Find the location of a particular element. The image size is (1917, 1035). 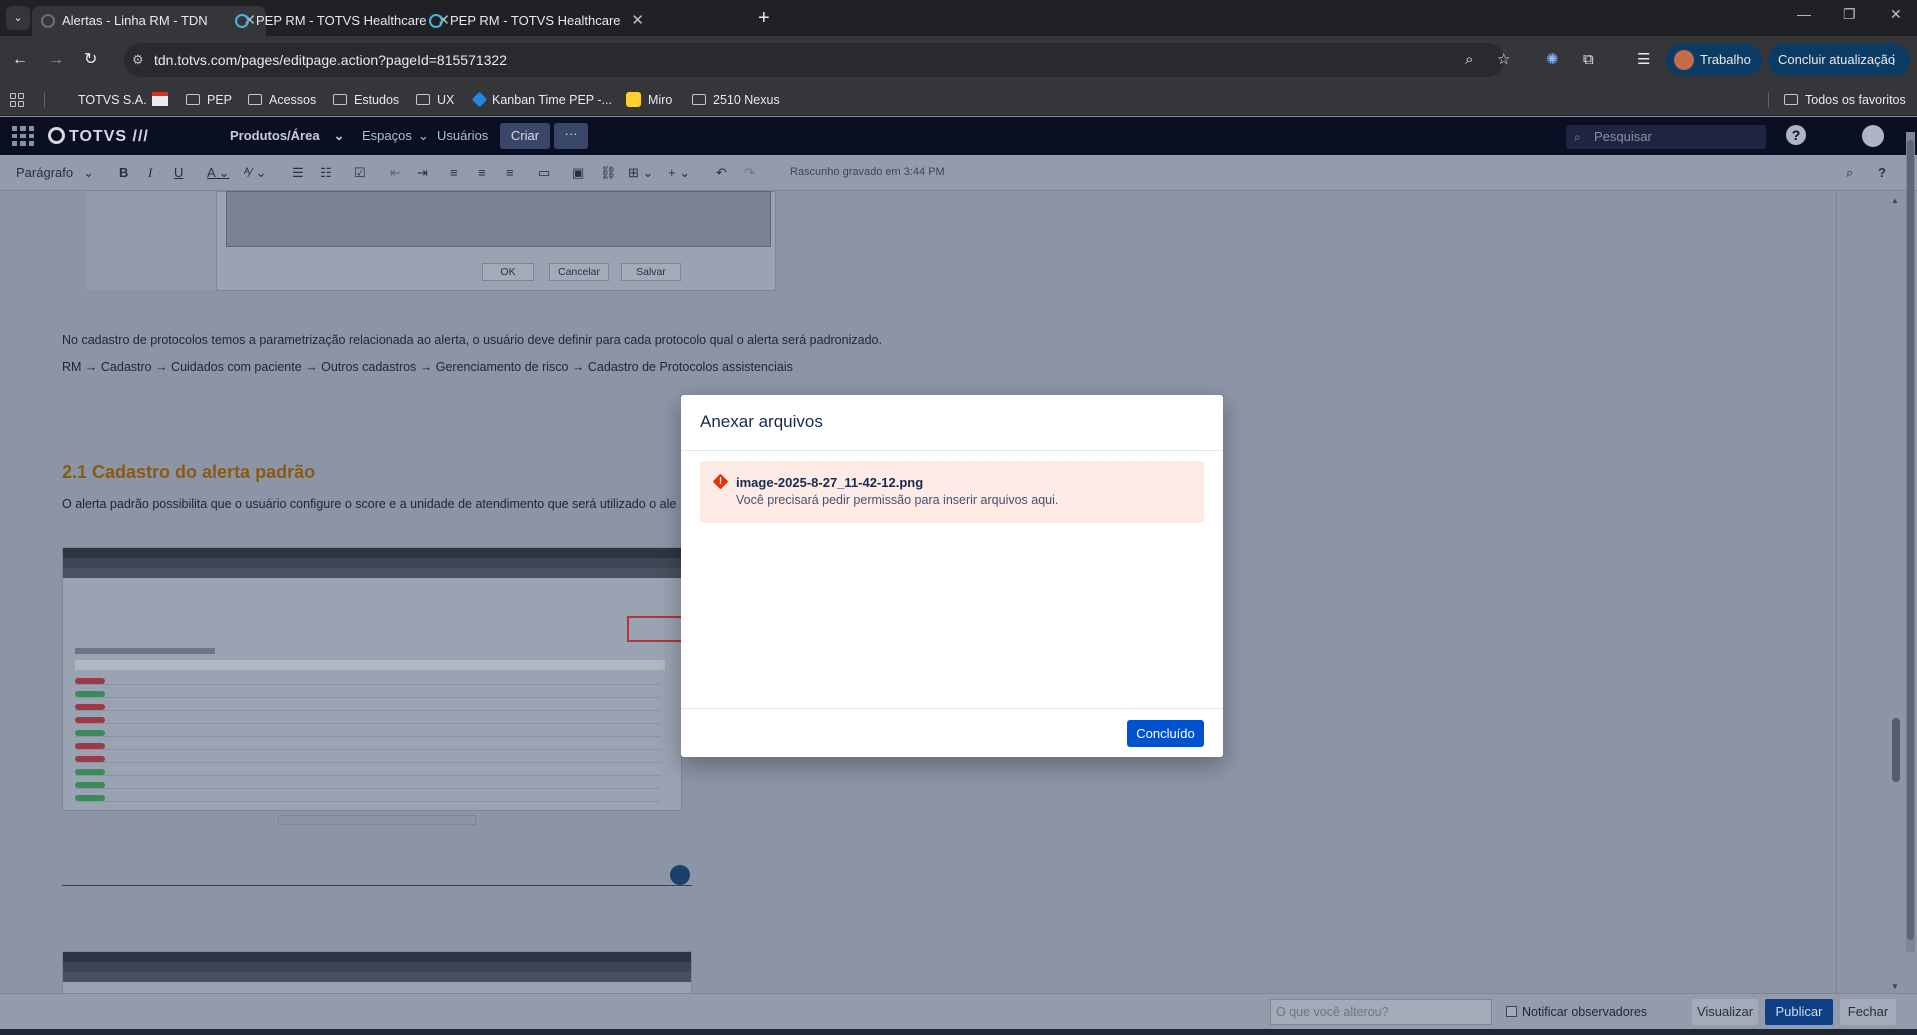

find-icon: ⌕ is located at coordinates (1849, 173).